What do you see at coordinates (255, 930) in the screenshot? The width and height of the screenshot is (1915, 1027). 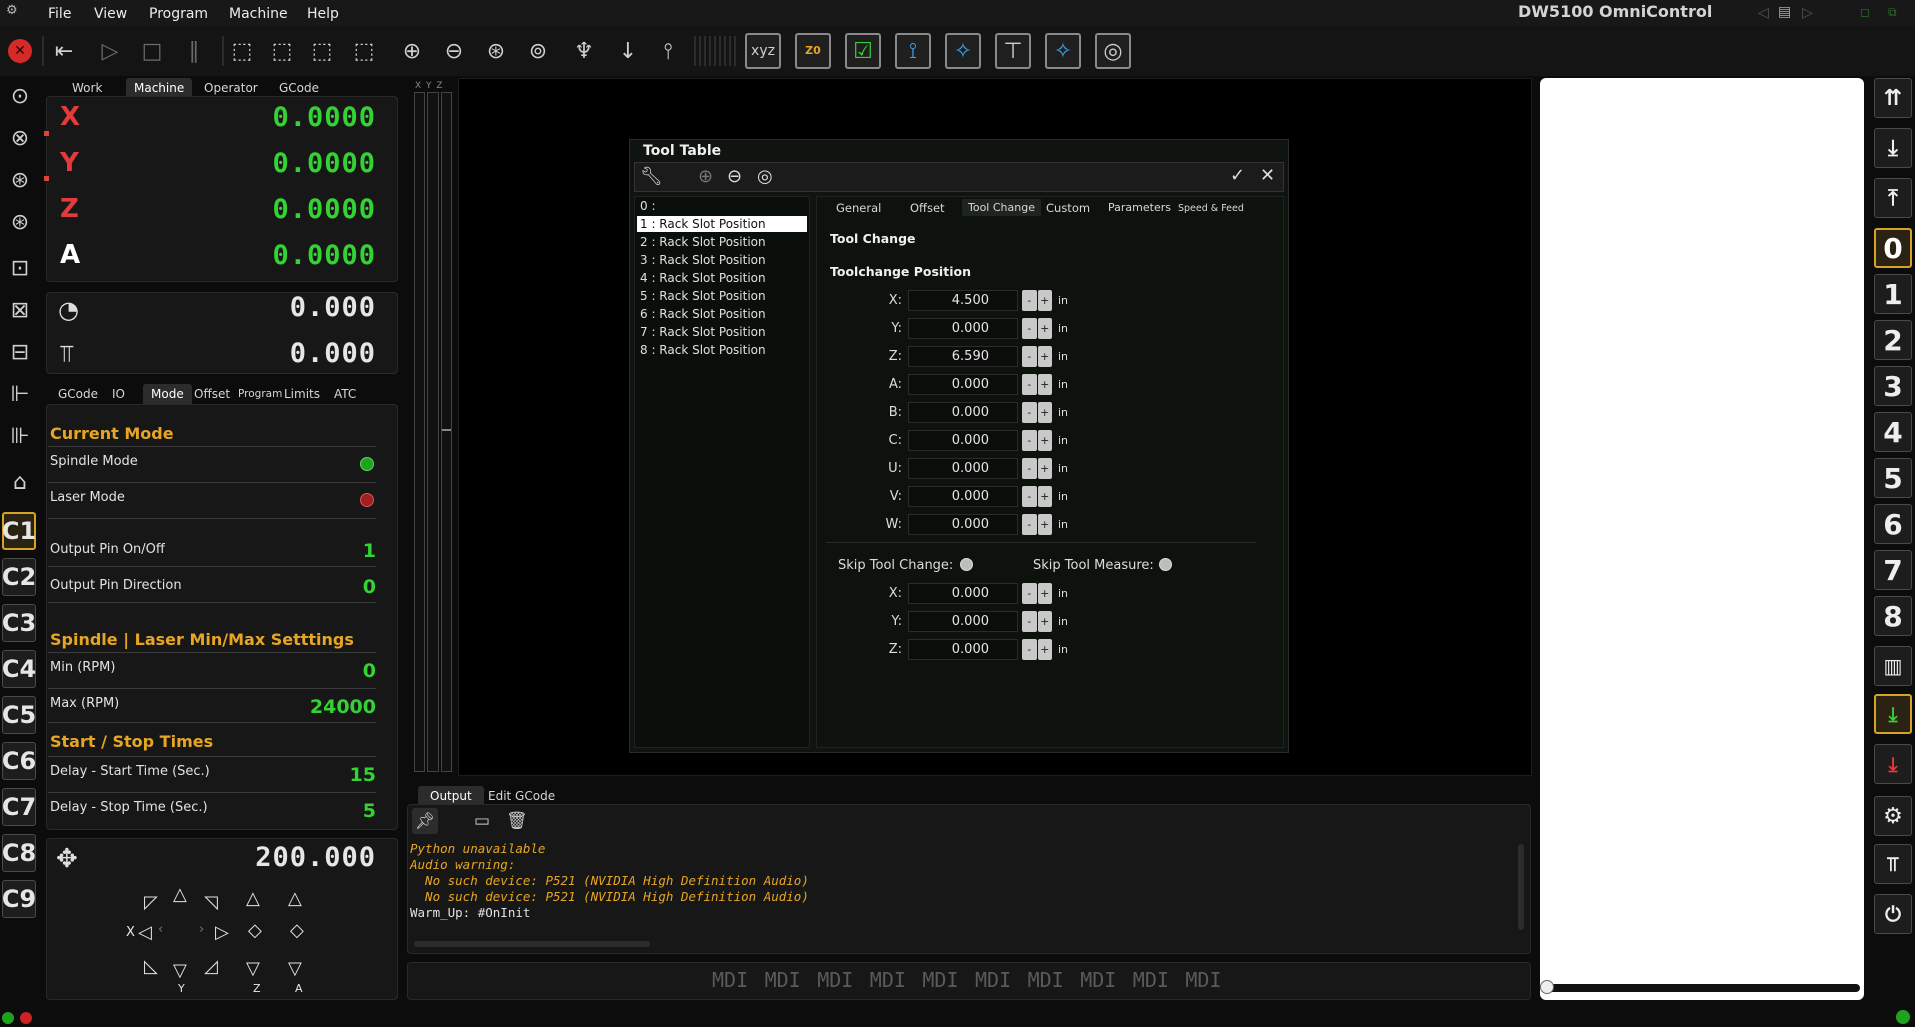 I see `jog-z-step-button: ◇` at bounding box center [255, 930].